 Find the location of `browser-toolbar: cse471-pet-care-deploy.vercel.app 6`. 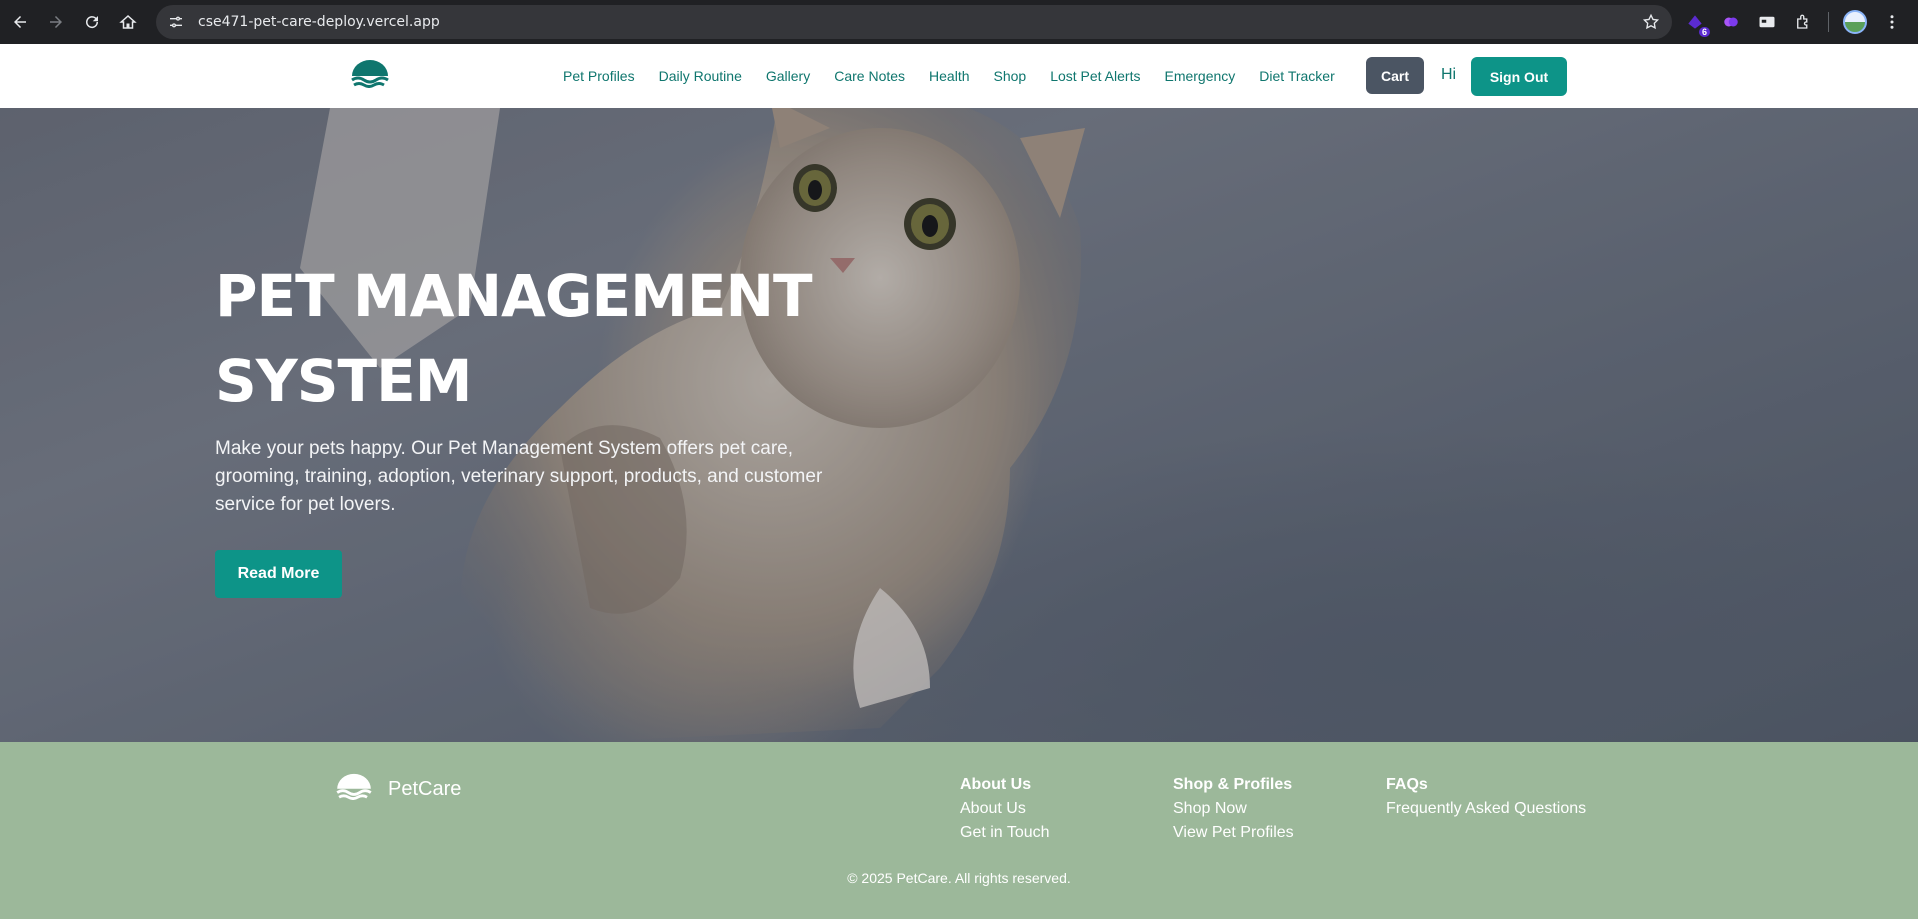

browser-toolbar: cse471-pet-care-deploy.vercel.app 6 is located at coordinates (959, 22).